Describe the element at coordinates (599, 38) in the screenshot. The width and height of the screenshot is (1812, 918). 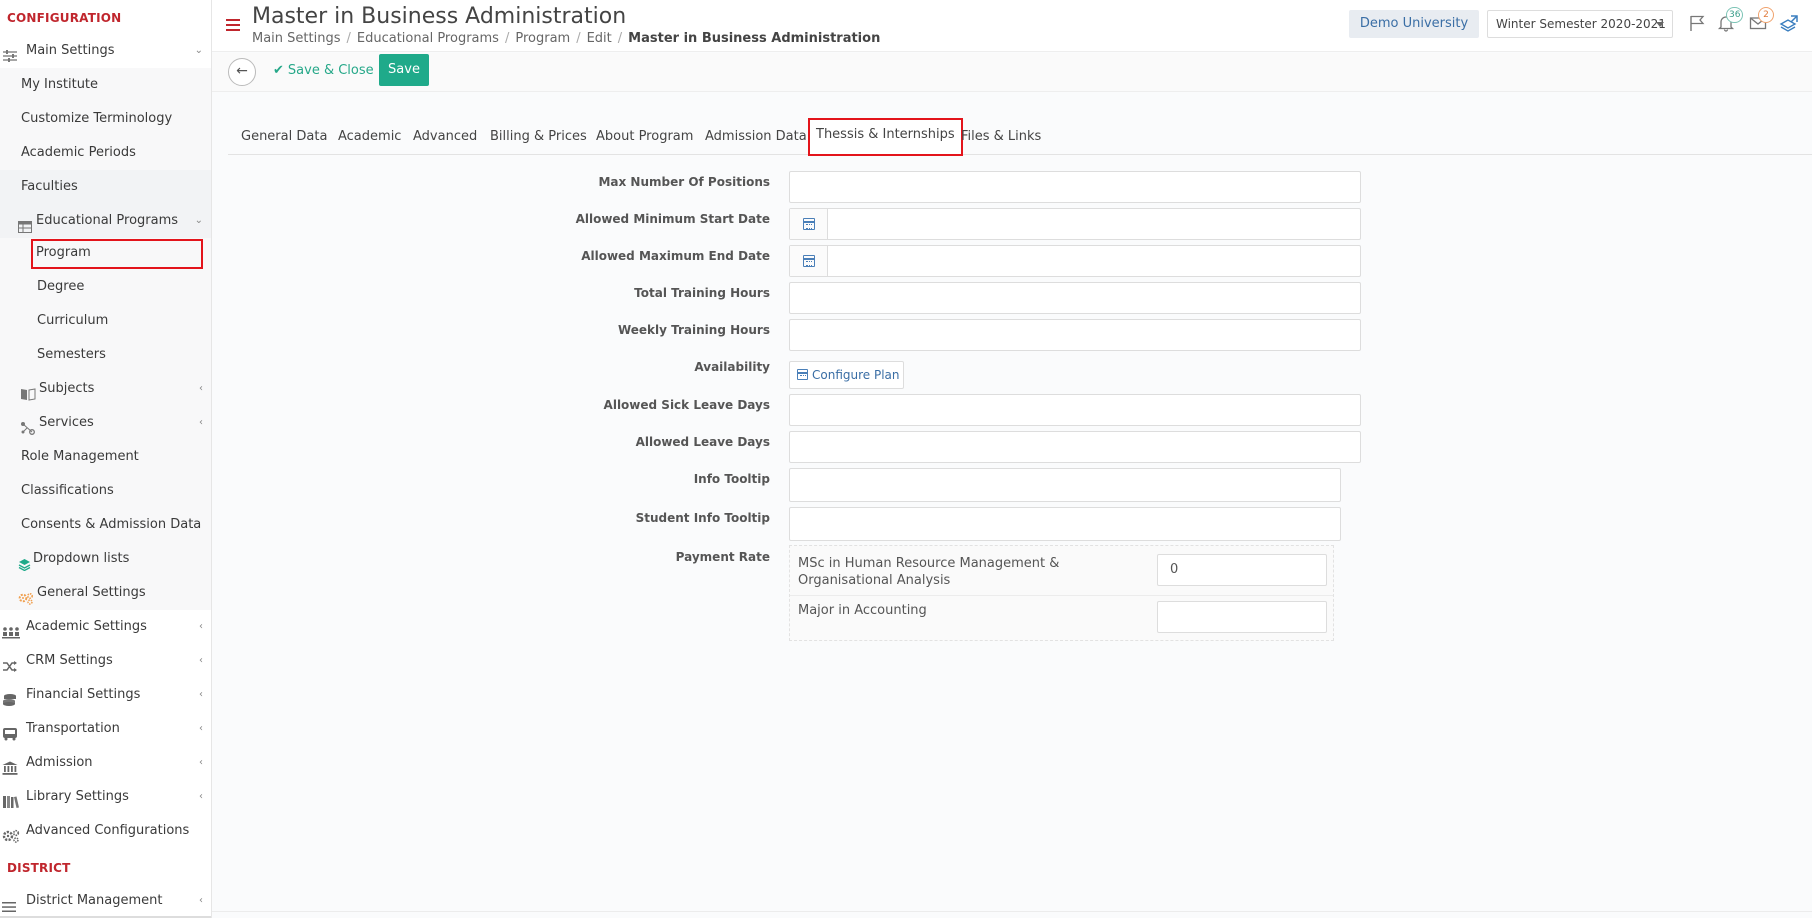
I see `breadcrumb-item: Edit` at that location.